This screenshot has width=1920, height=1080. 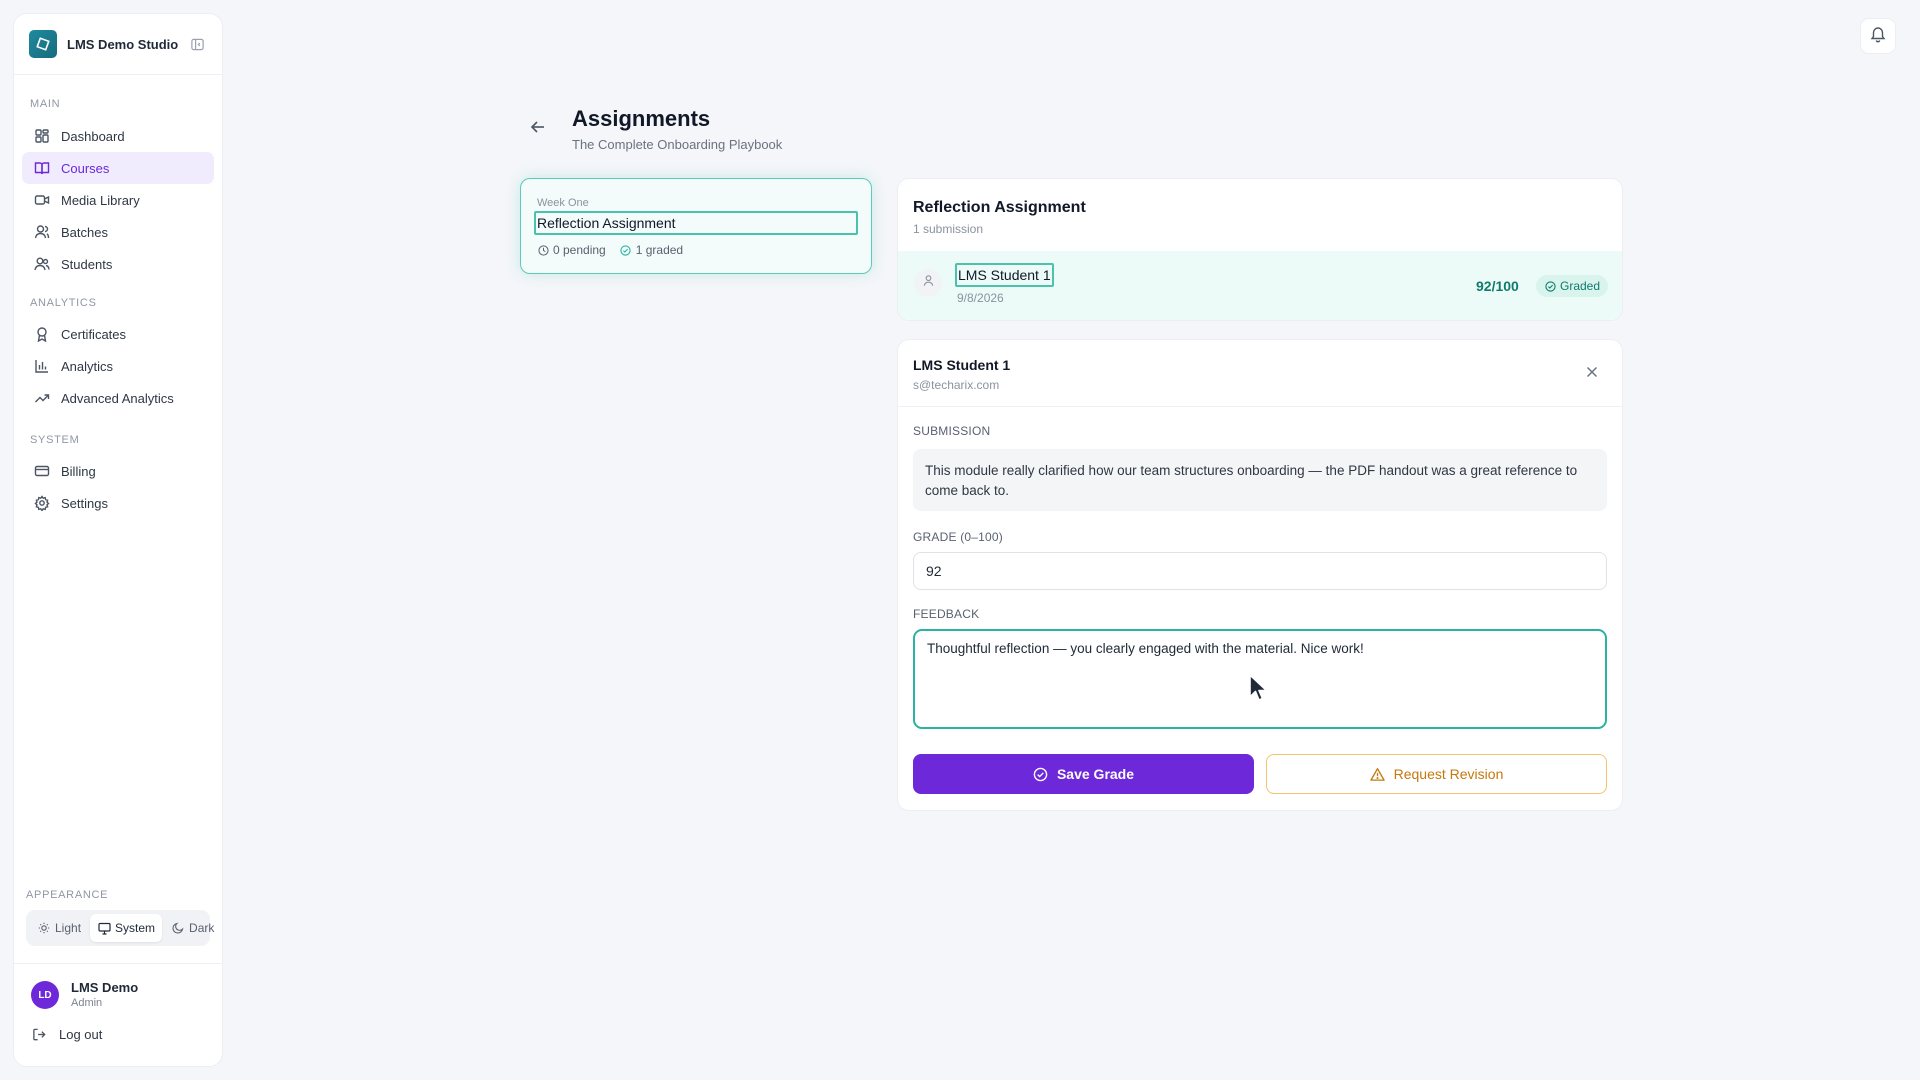 What do you see at coordinates (45, 995) in the screenshot?
I see `avatar: LD` at bounding box center [45, 995].